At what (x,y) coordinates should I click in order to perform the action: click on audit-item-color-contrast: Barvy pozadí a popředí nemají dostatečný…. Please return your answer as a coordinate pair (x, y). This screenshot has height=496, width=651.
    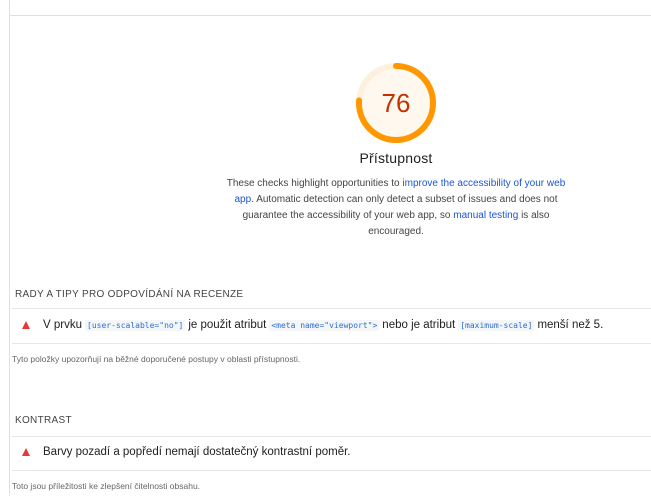
    Looking at the image, I should click on (334, 452).